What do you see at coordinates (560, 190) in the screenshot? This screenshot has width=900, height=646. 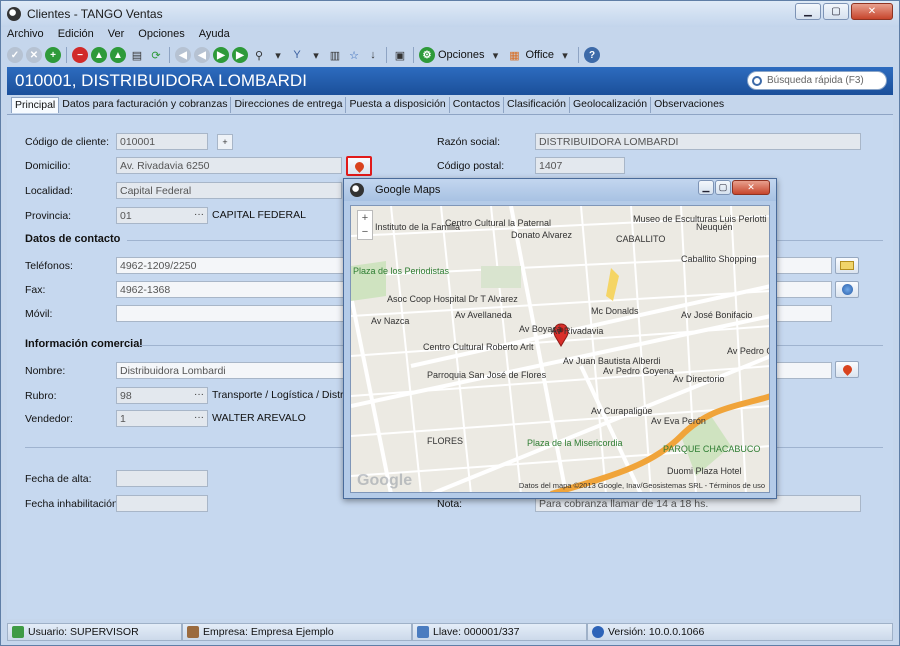 I see `google-maps-titlebar: Google Maps ▁ ▢ ✕` at bounding box center [560, 190].